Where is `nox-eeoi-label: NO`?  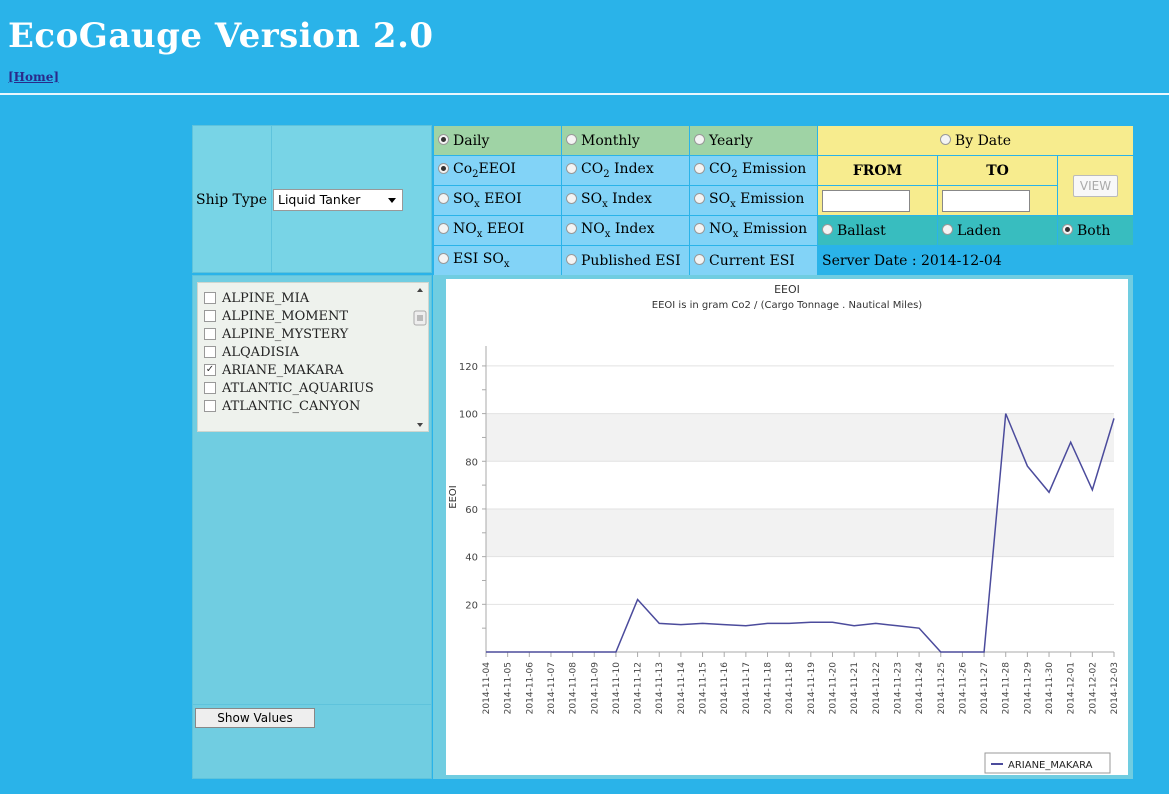 nox-eeoi-label: NO is located at coordinates (465, 229).